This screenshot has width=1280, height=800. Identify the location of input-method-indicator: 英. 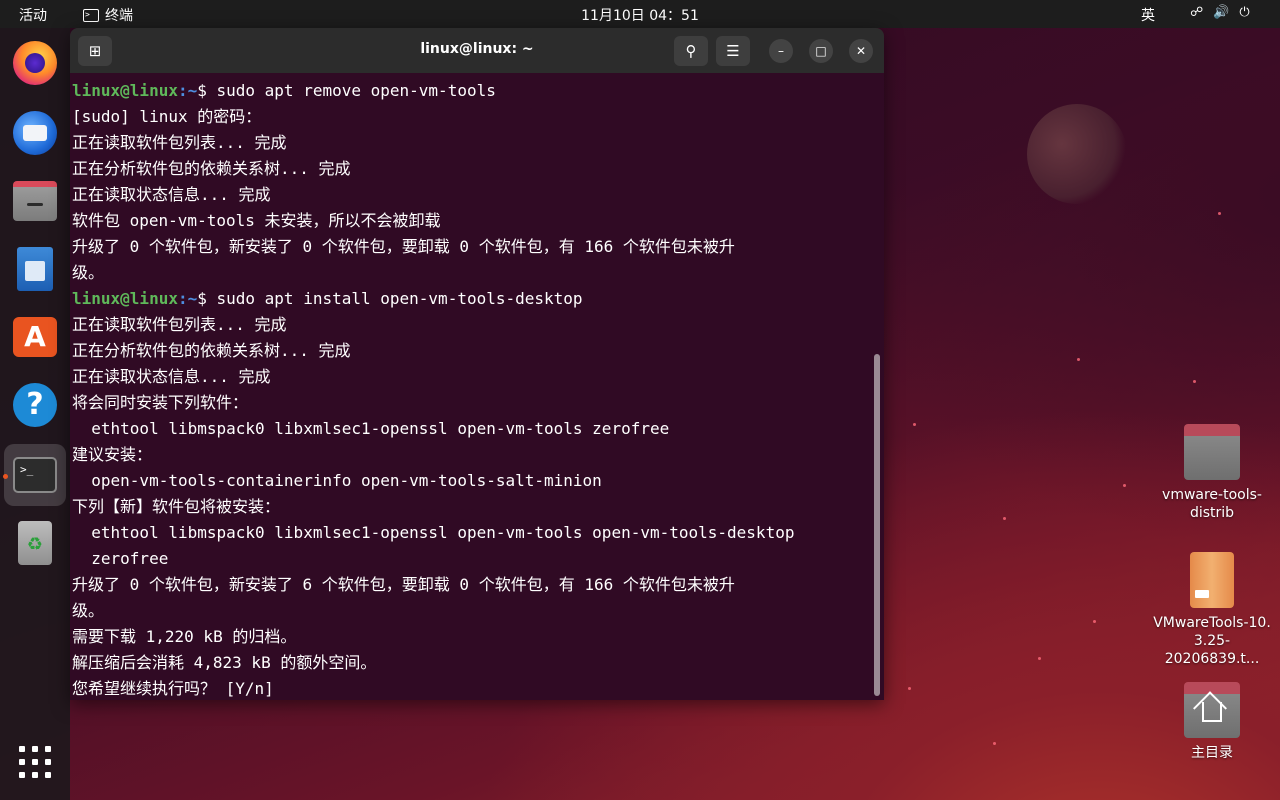
(1148, 15).